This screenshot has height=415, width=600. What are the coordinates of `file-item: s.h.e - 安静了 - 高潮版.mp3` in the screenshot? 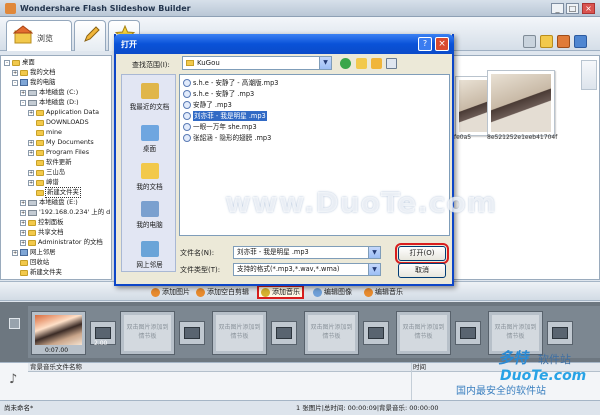 It's located at (230, 83).